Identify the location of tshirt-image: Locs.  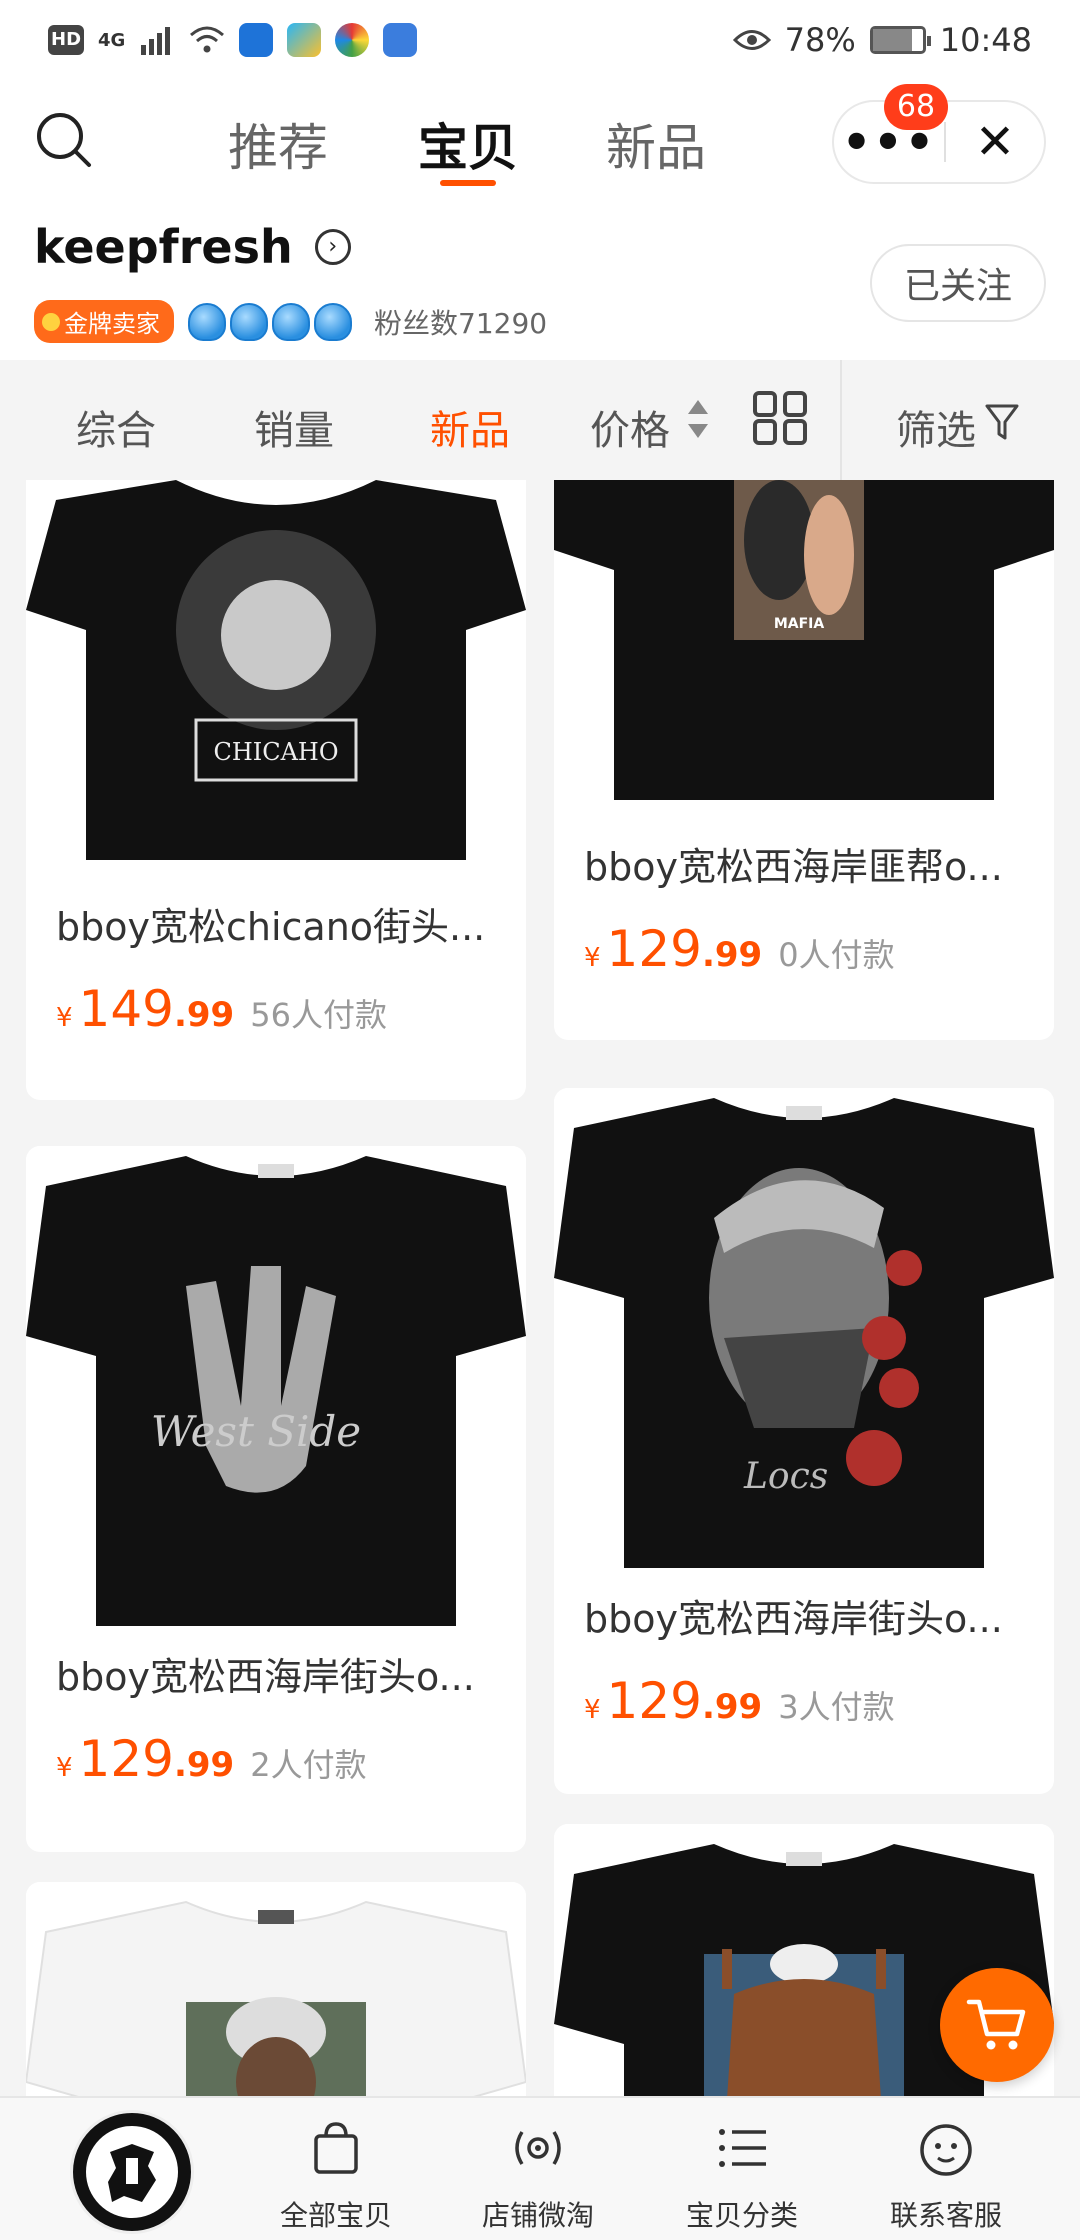
(804, 1333).